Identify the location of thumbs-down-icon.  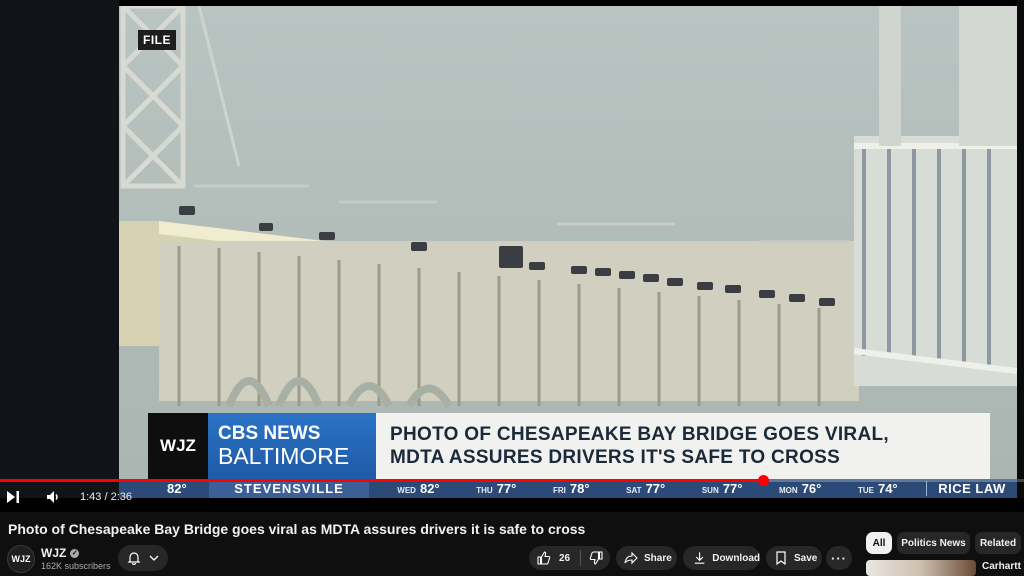
(596, 558).